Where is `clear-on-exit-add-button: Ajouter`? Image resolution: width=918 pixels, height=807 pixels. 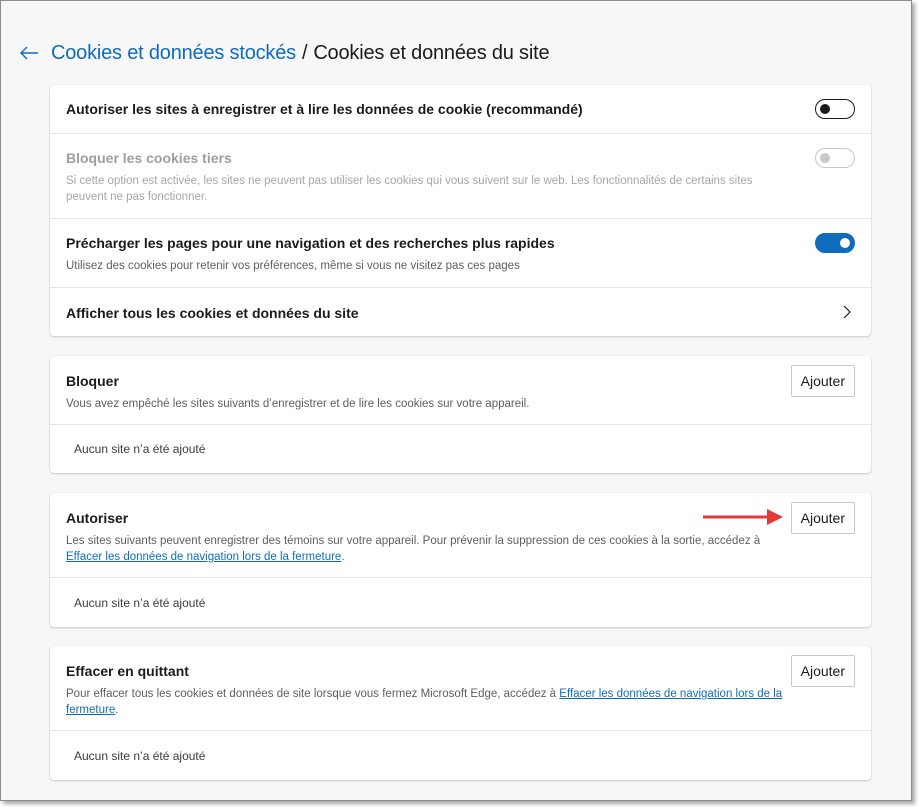
clear-on-exit-add-button: Ajouter is located at coordinates (822, 671).